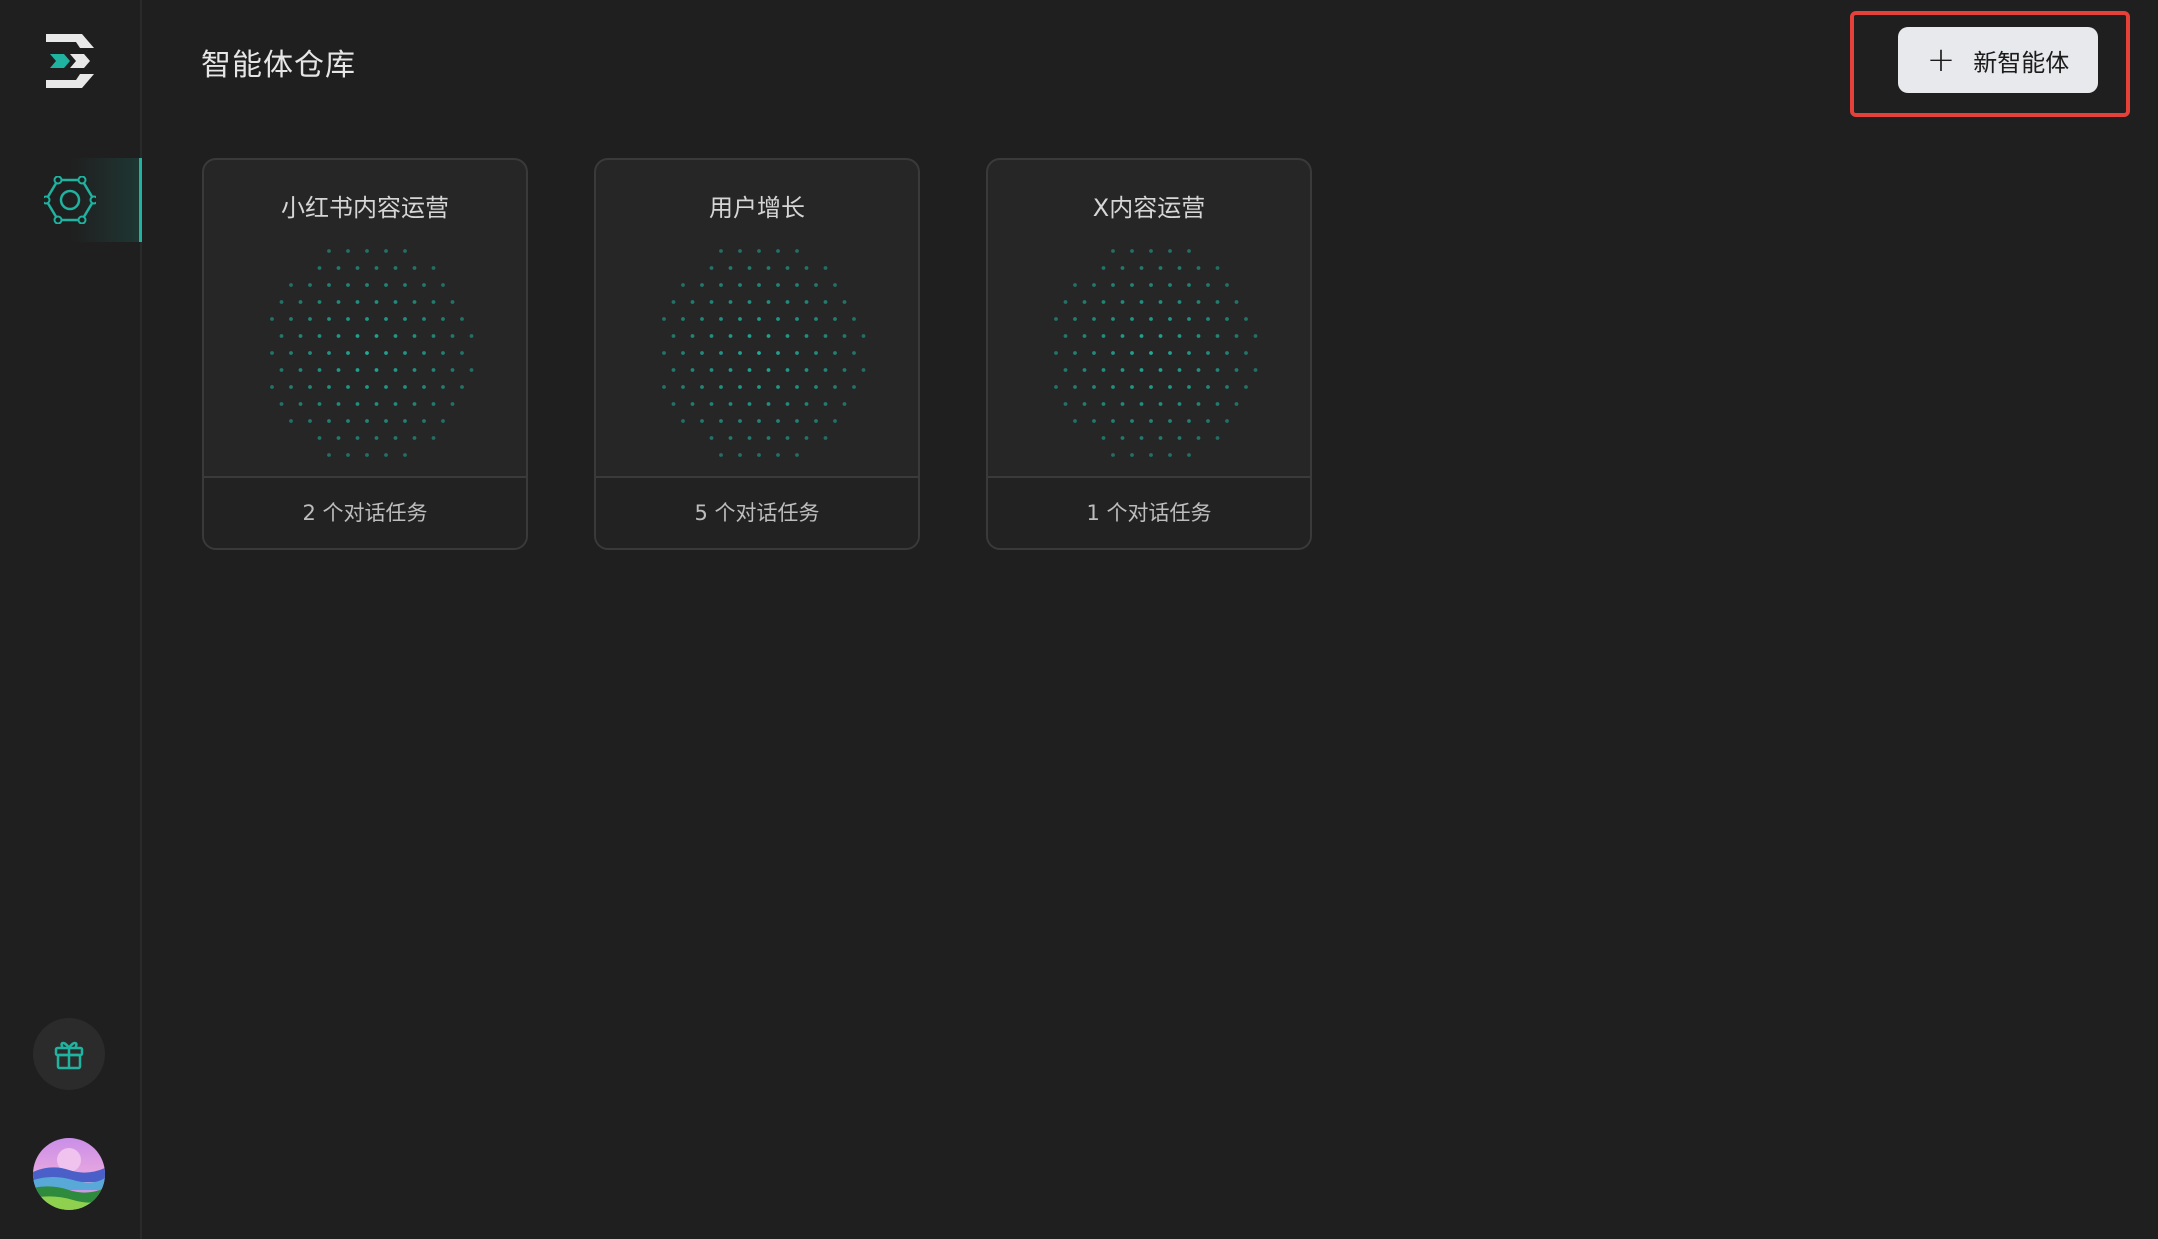 The image size is (2158, 1239). I want to click on agent-card-task-count: 5 个对话任务, so click(757, 512).